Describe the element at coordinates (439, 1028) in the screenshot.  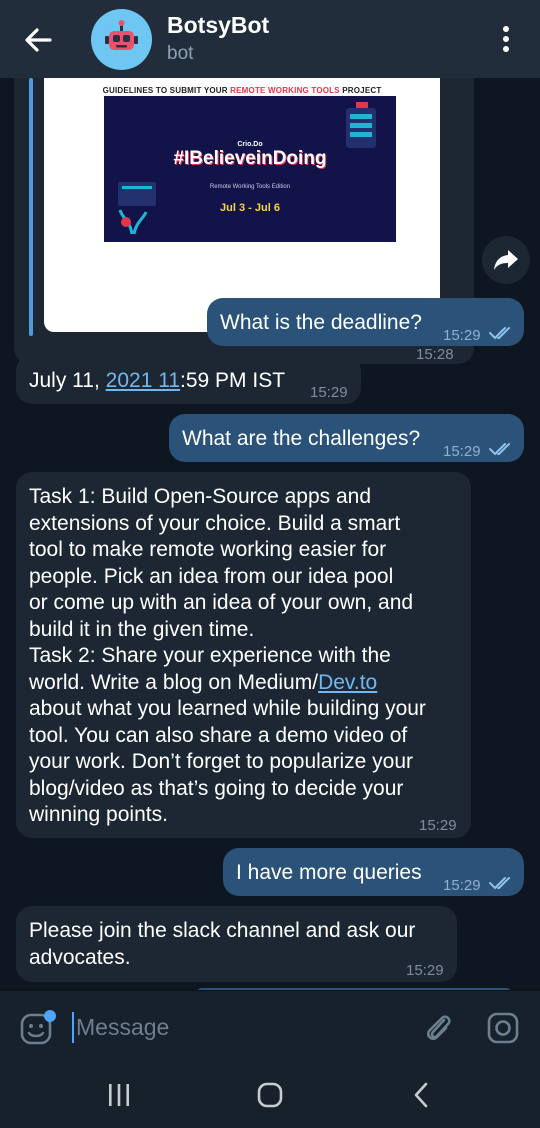
I see `paperclip-icon` at that location.